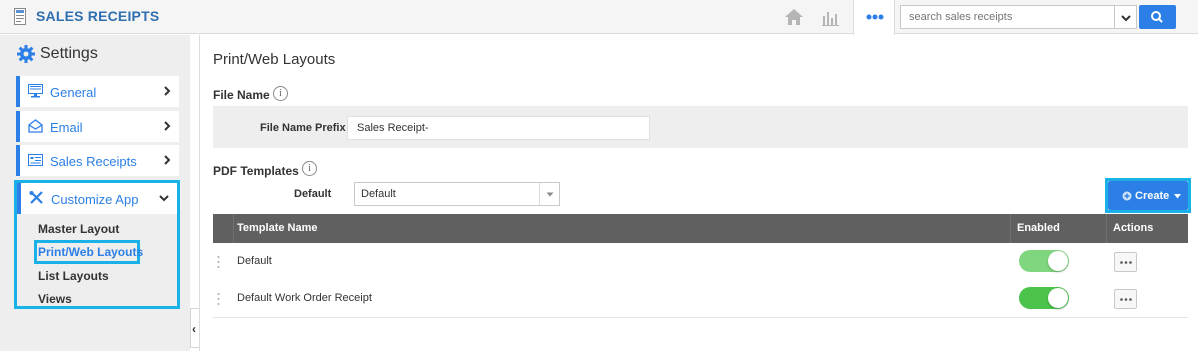 The image size is (1198, 351). I want to click on more-tab, so click(874, 17).